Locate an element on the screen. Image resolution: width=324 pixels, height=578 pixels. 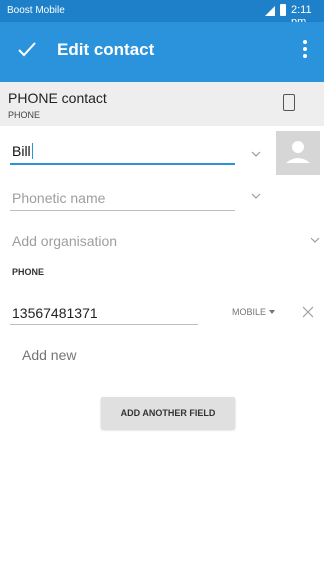
more-vert-icon is located at coordinates (305, 50).